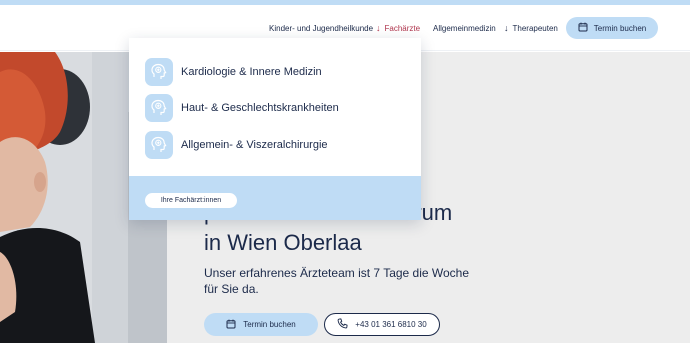 The height and width of the screenshot is (343, 690). I want to click on fachaerzte-overview-button: Ihre Fachärzt:innen, so click(191, 200).